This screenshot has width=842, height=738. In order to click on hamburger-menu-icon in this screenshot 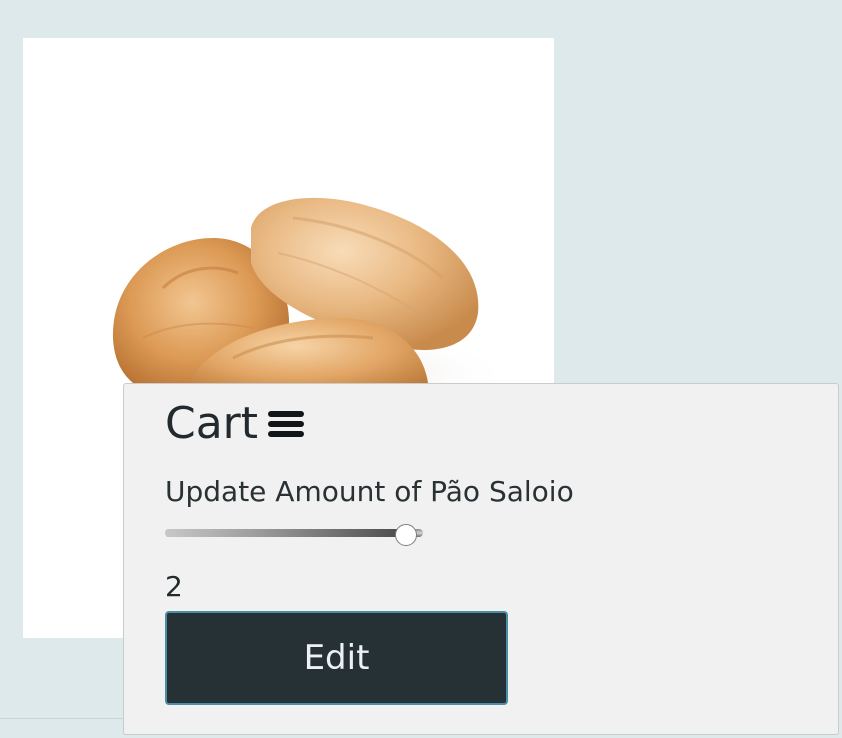, I will do `click(286, 424)`.